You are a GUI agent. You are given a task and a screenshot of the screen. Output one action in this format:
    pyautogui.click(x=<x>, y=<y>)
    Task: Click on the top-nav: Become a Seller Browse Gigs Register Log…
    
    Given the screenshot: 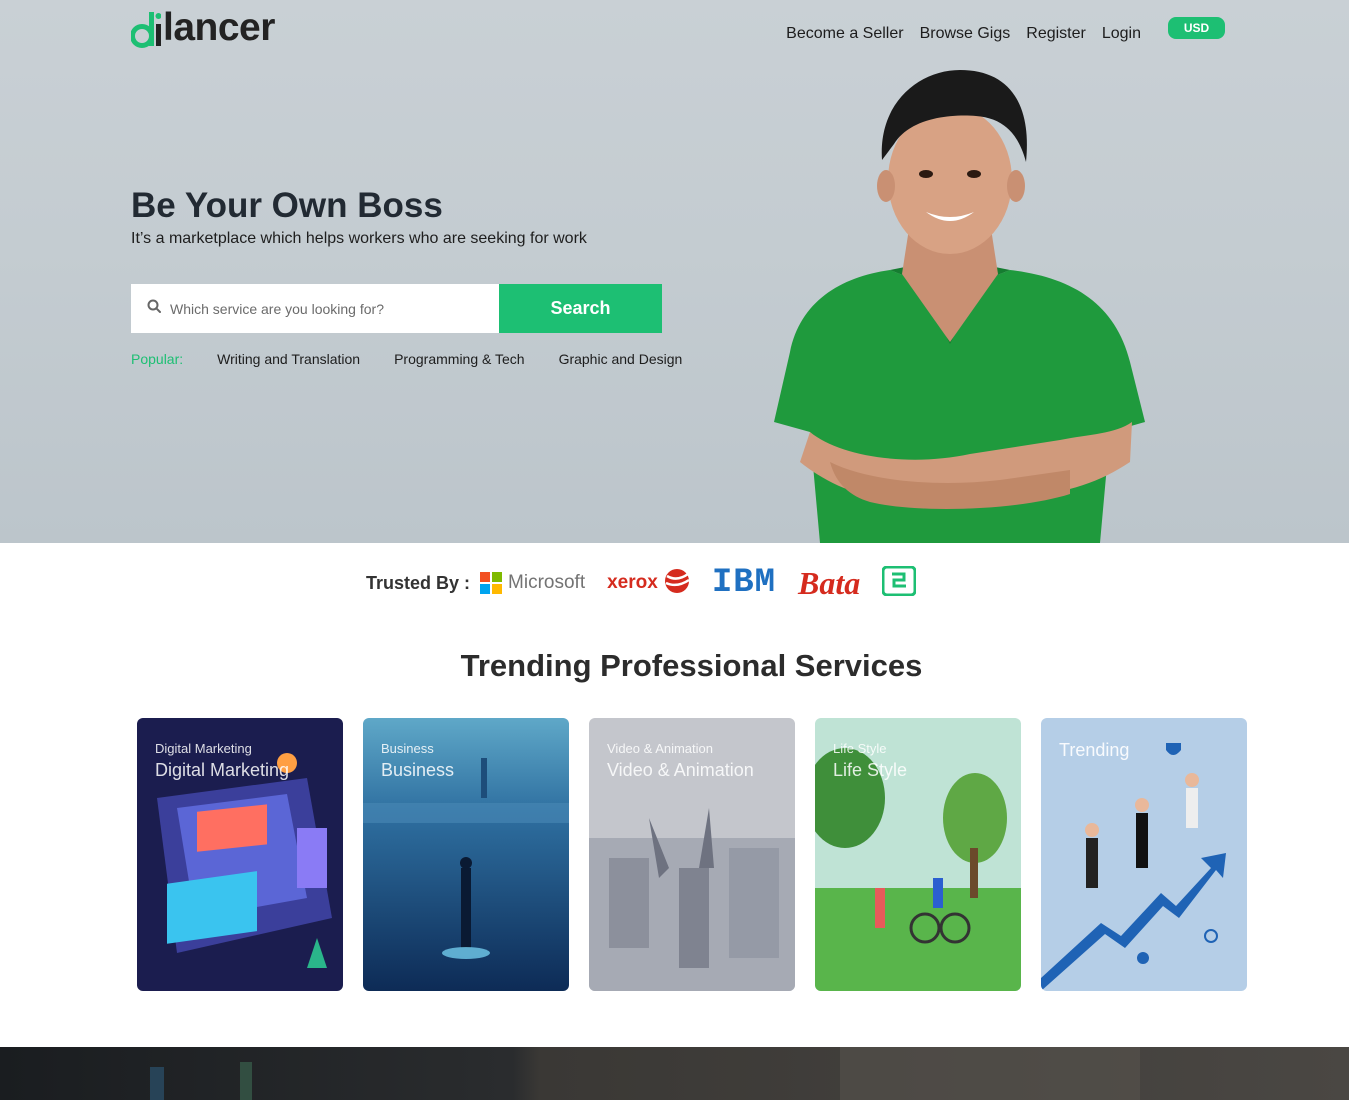 What is the action you would take?
    pyautogui.click(x=963, y=34)
    